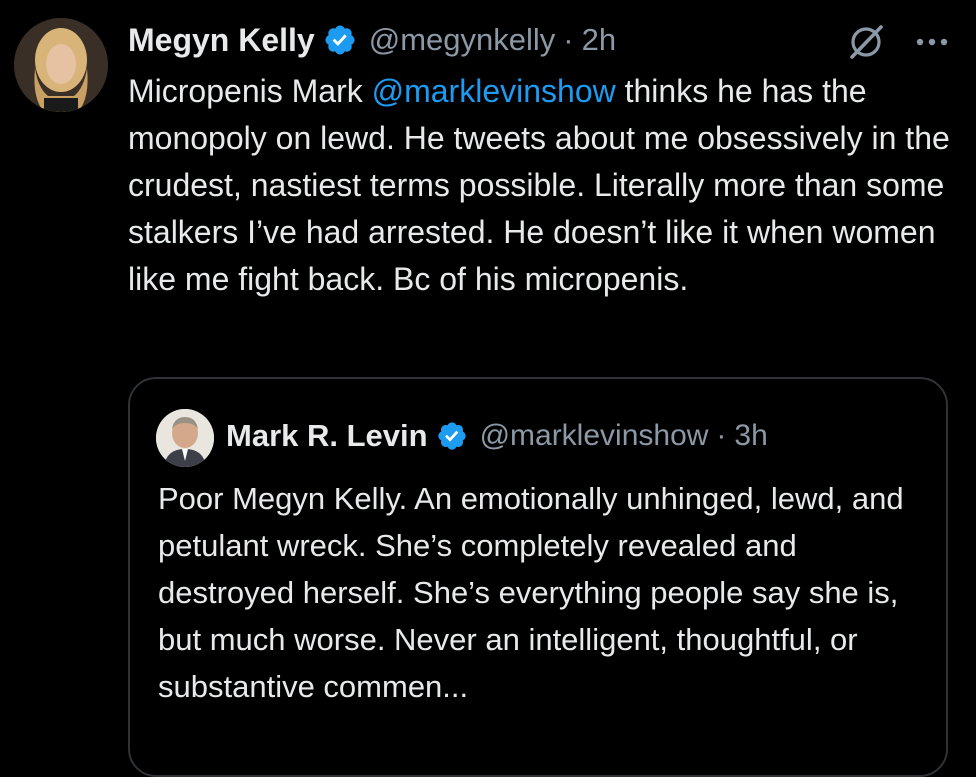 The width and height of the screenshot is (976, 777). I want to click on avatar-image, so click(61, 65).